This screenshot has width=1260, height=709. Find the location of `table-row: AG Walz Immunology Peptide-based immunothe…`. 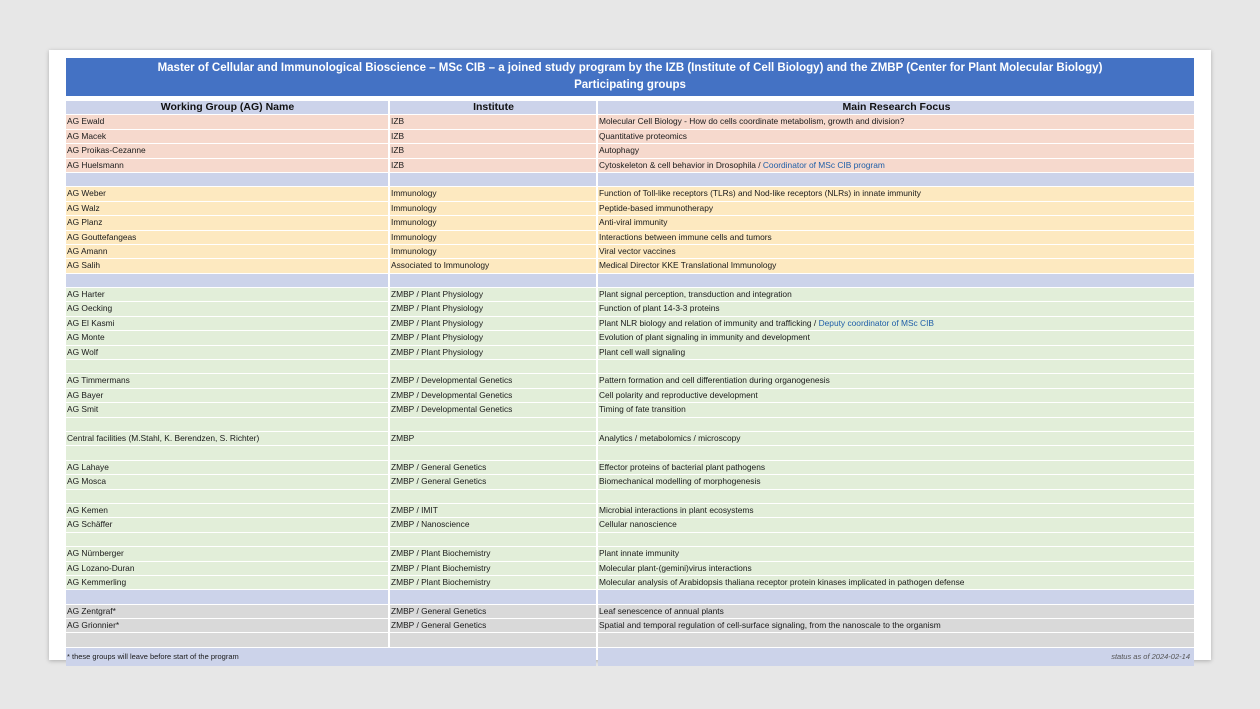

table-row: AG Walz Immunology Peptide-based immunothe… is located at coordinates (630, 208).